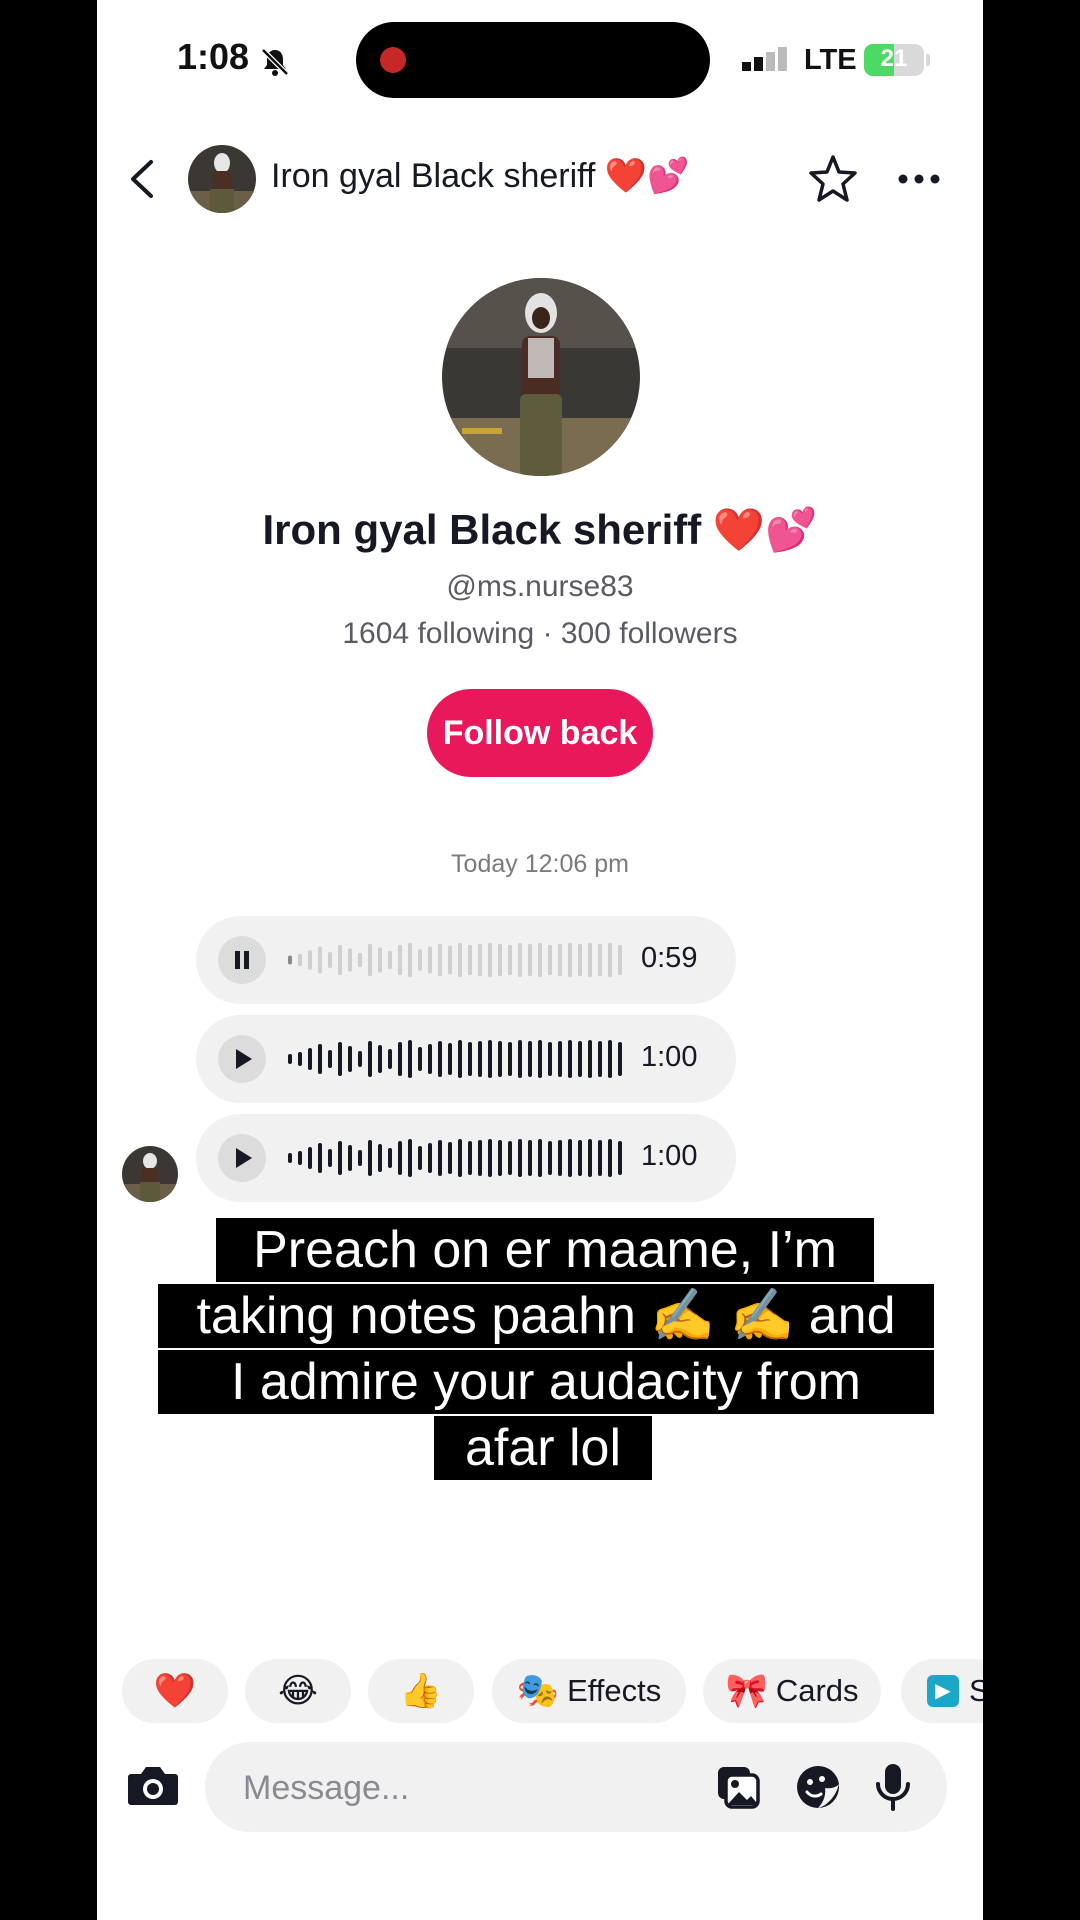 Image resolution: width=1080 pixels, height=1920 pixels. I want to click on effects-chip: 🎭 Effects, so click(589, 1691).